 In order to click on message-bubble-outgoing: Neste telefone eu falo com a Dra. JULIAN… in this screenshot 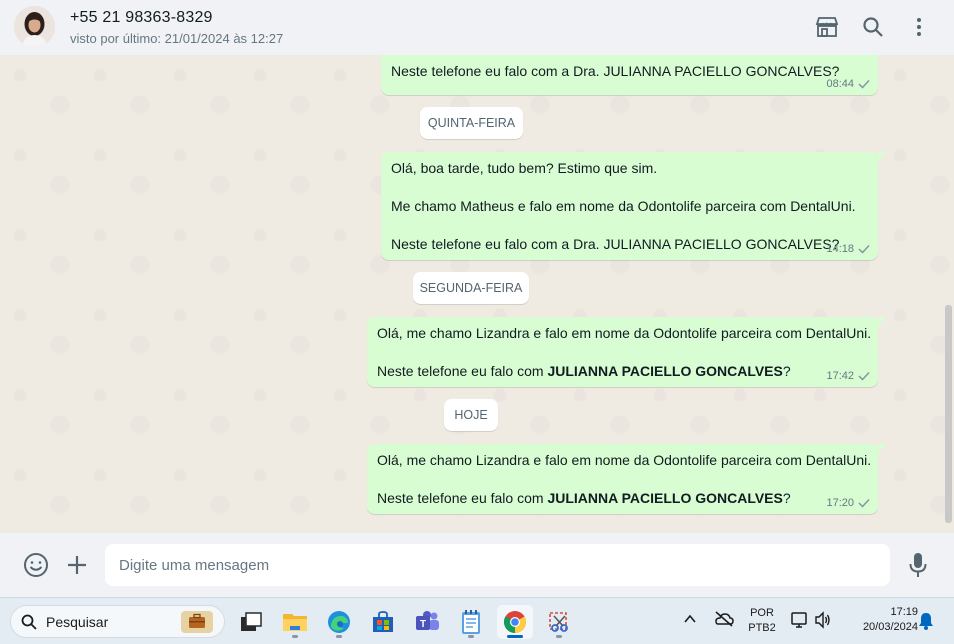, I will do `click(629, 75)`.